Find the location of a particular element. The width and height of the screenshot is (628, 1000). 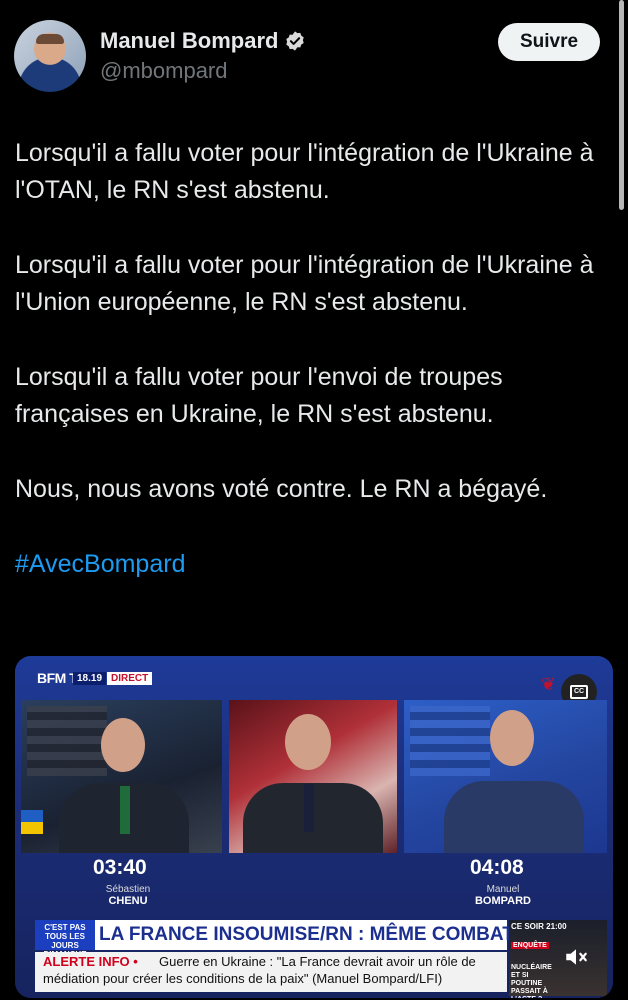

timer-right: 04:08 is located at coordinates (497, 867).